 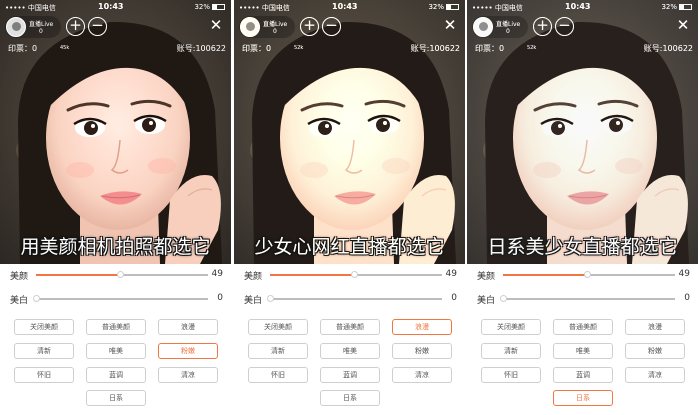 I want to click on whitening-label: 美白, so click(x=253, y=301).